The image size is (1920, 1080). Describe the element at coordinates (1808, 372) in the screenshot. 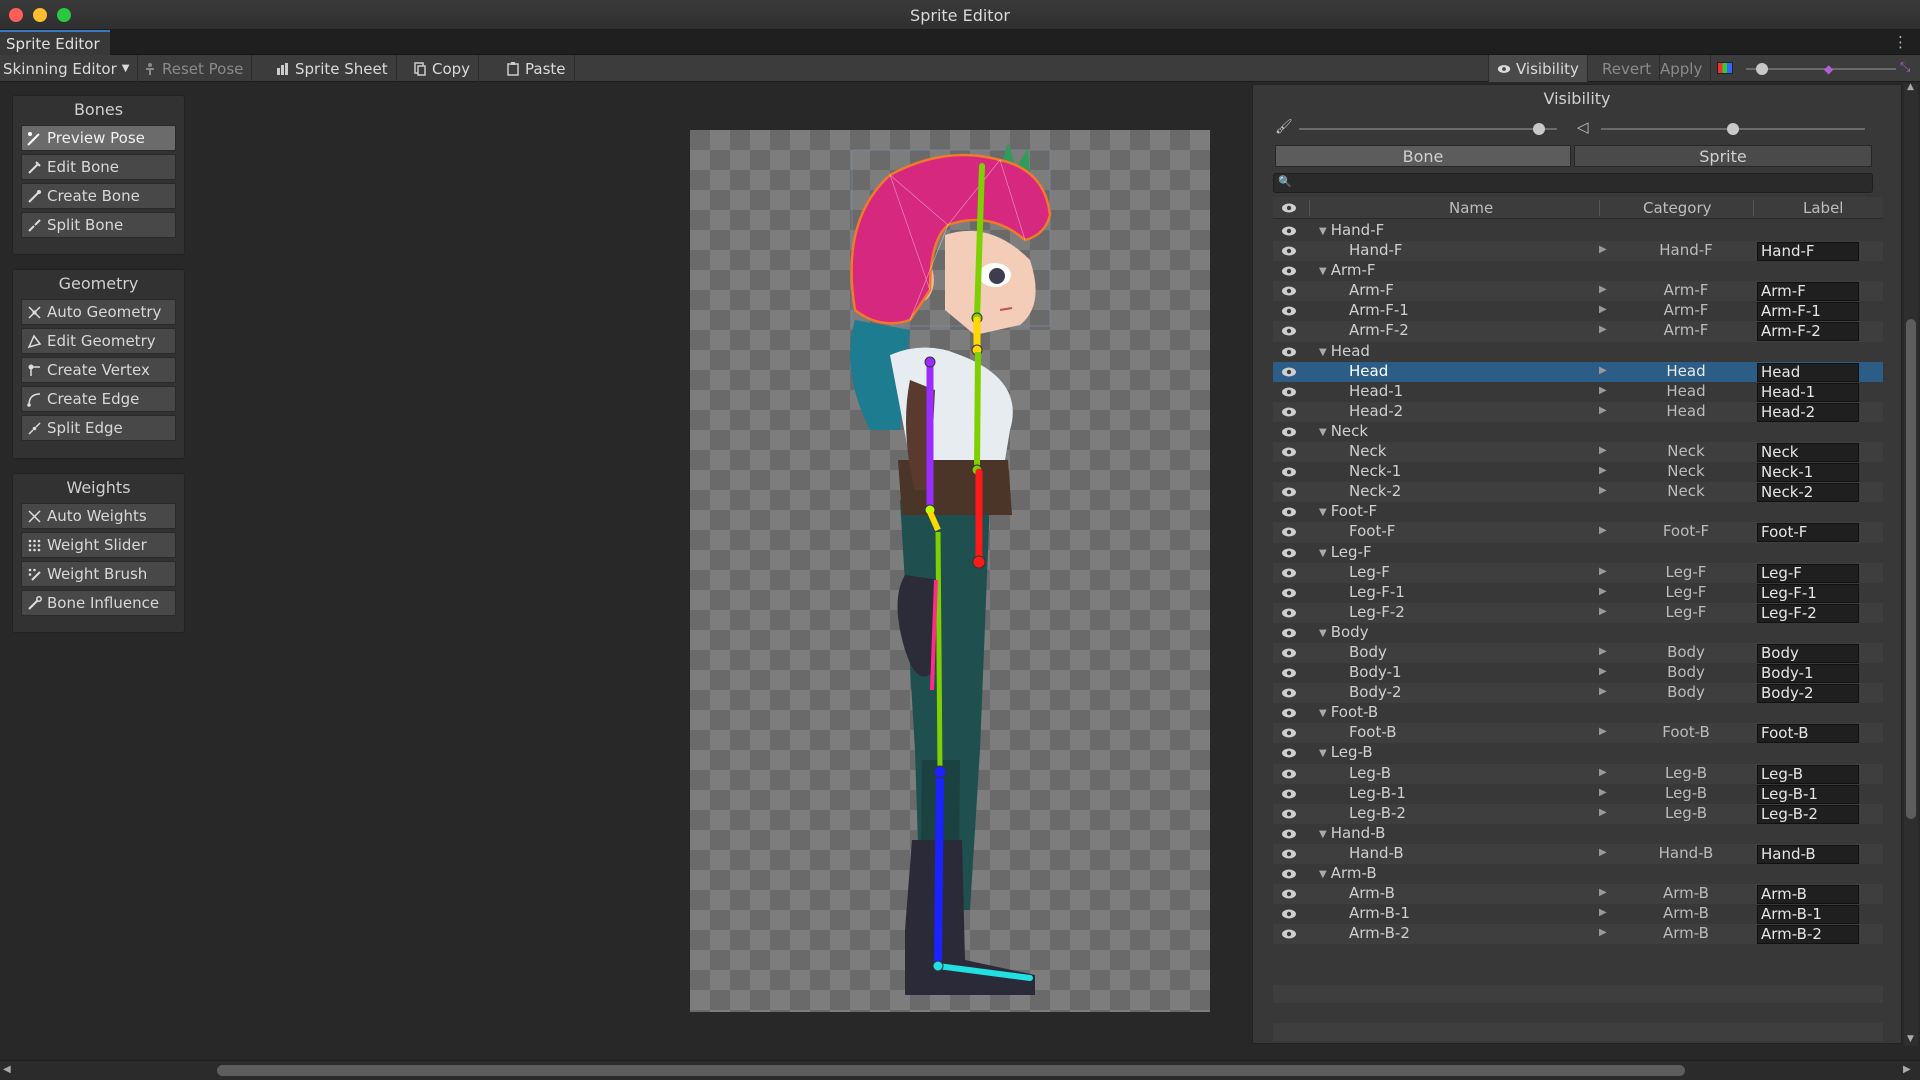

I see `bone-label-field: Head` at that location.